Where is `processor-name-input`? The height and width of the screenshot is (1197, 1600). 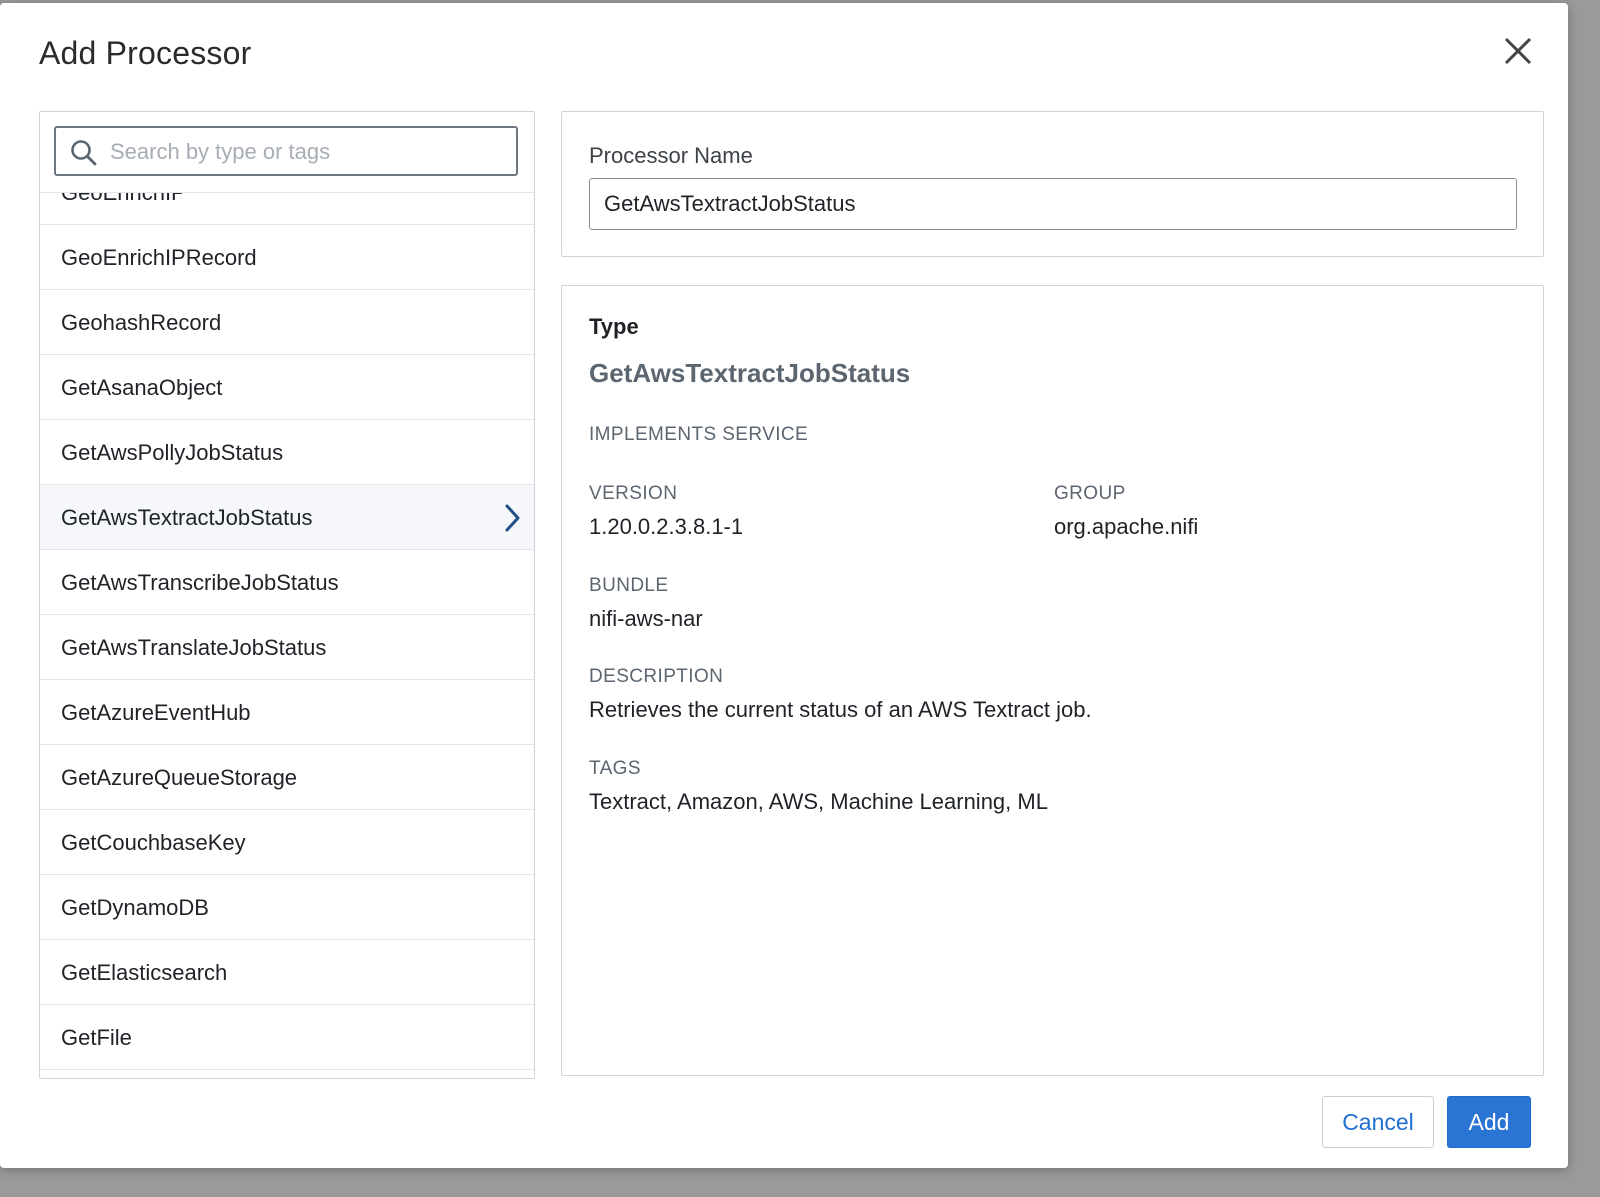 processor-name-input is located at coordinates (1053, 204).